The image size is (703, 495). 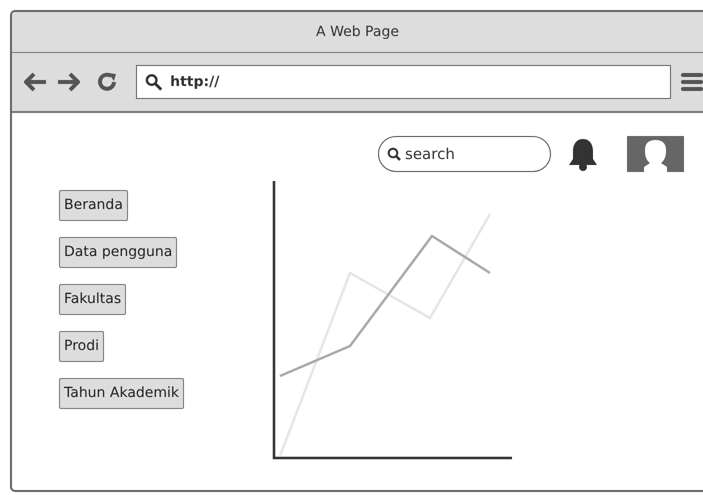 What do you see at coordinates (81, 346) in the screenshot?
I see `nav-button: Prodi` at bounding box center [81, 346].